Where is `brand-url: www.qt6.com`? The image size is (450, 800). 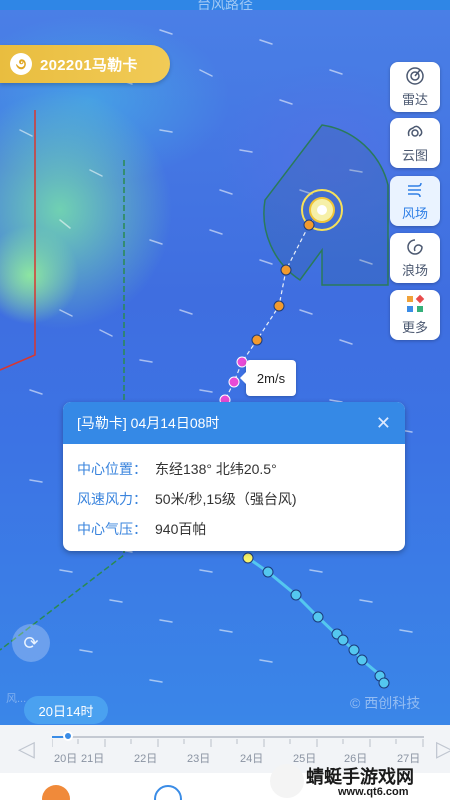
brand-url: www.qt6.com is located at coordinates (373, 792).